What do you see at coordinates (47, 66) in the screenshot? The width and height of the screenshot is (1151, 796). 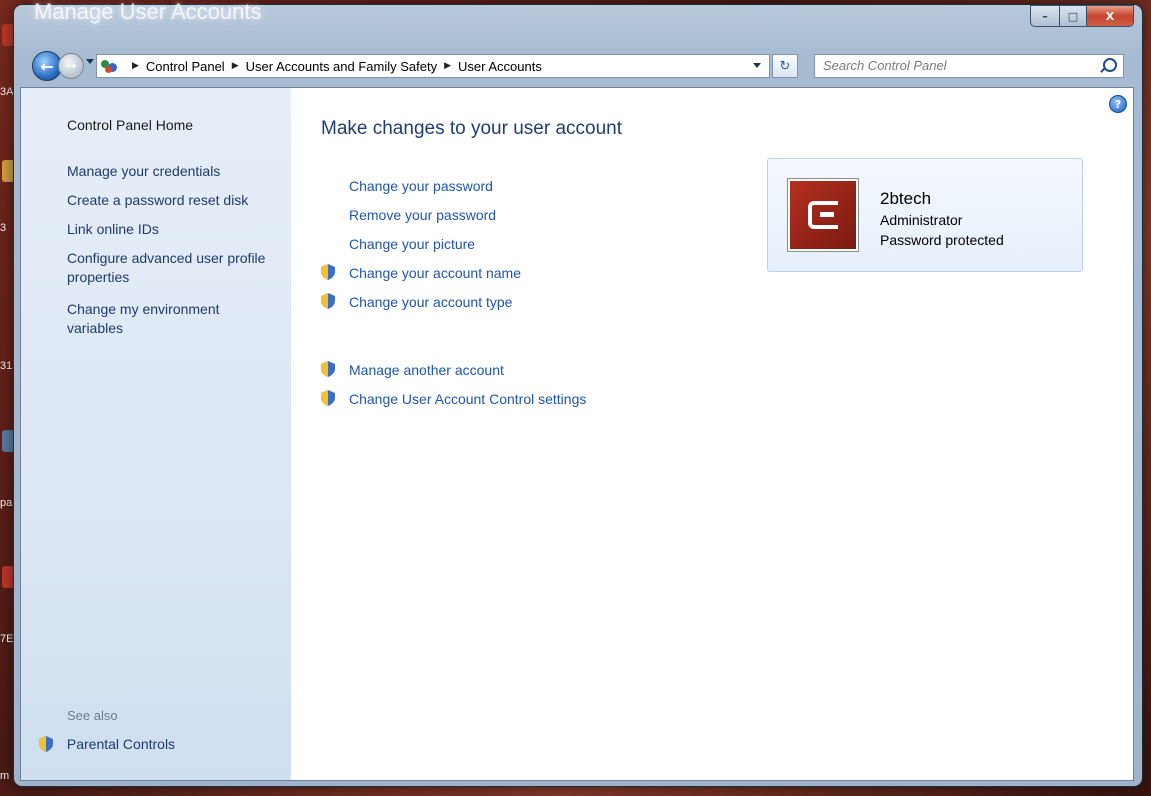 I see `back-arrow-icon: ←` at bounding box center [47, 66].